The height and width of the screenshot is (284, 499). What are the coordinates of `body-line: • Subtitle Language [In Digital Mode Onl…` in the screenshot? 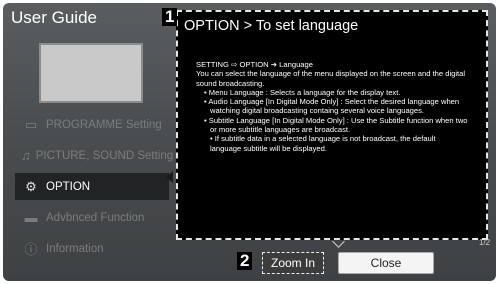 It's located at (336, 120).